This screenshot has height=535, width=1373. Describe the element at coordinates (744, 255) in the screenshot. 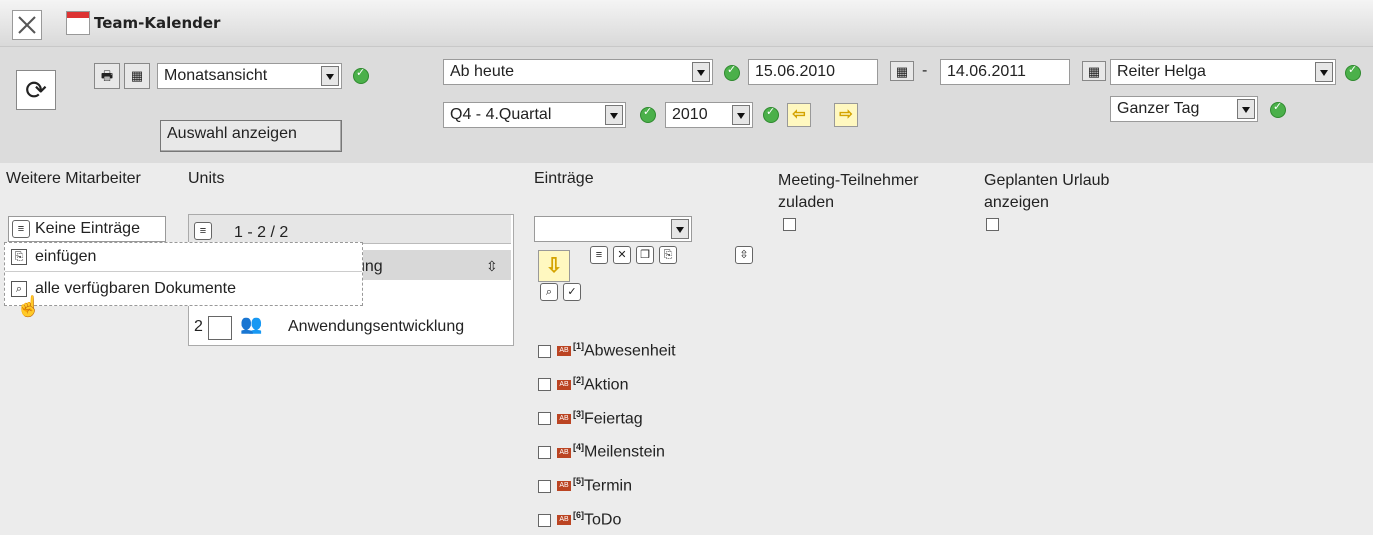

I see `expand-collapse-icon: ⇳` at that location.